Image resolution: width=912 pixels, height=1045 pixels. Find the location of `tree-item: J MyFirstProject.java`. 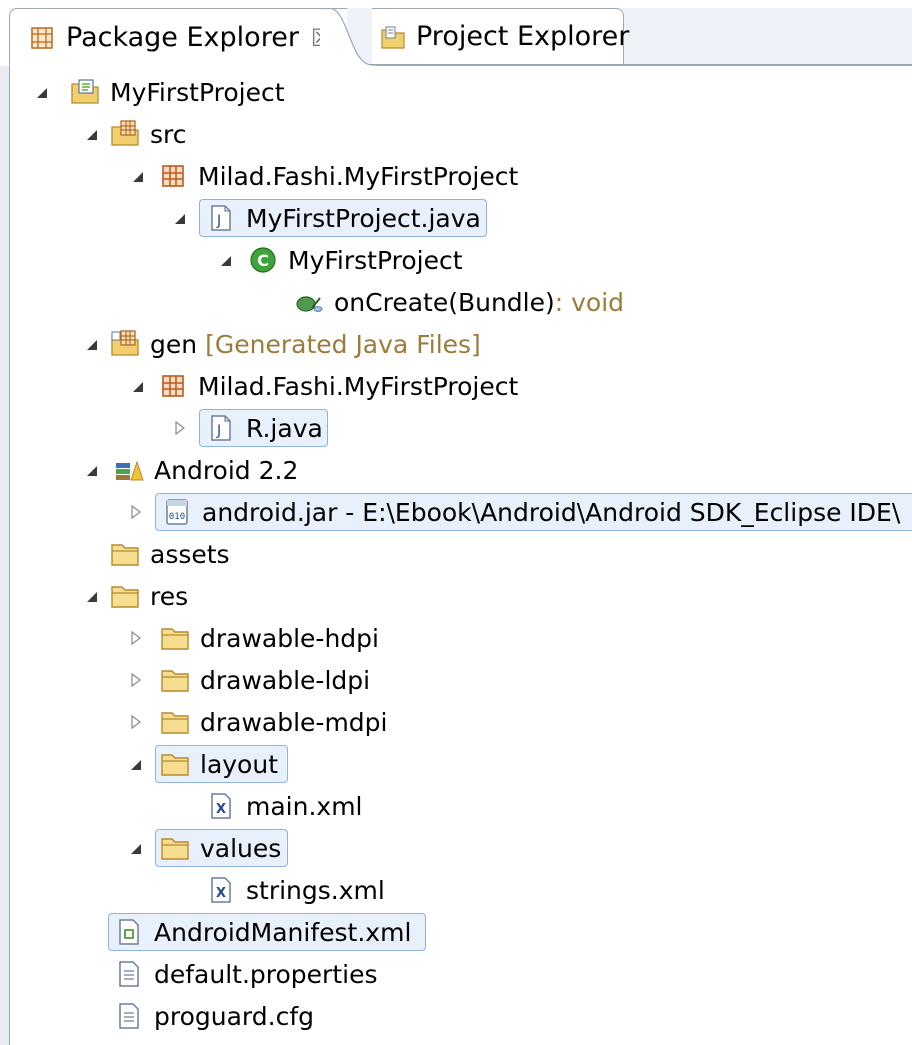

tree-item: J MyFirstProject.java is located at coordinates (343, 218).